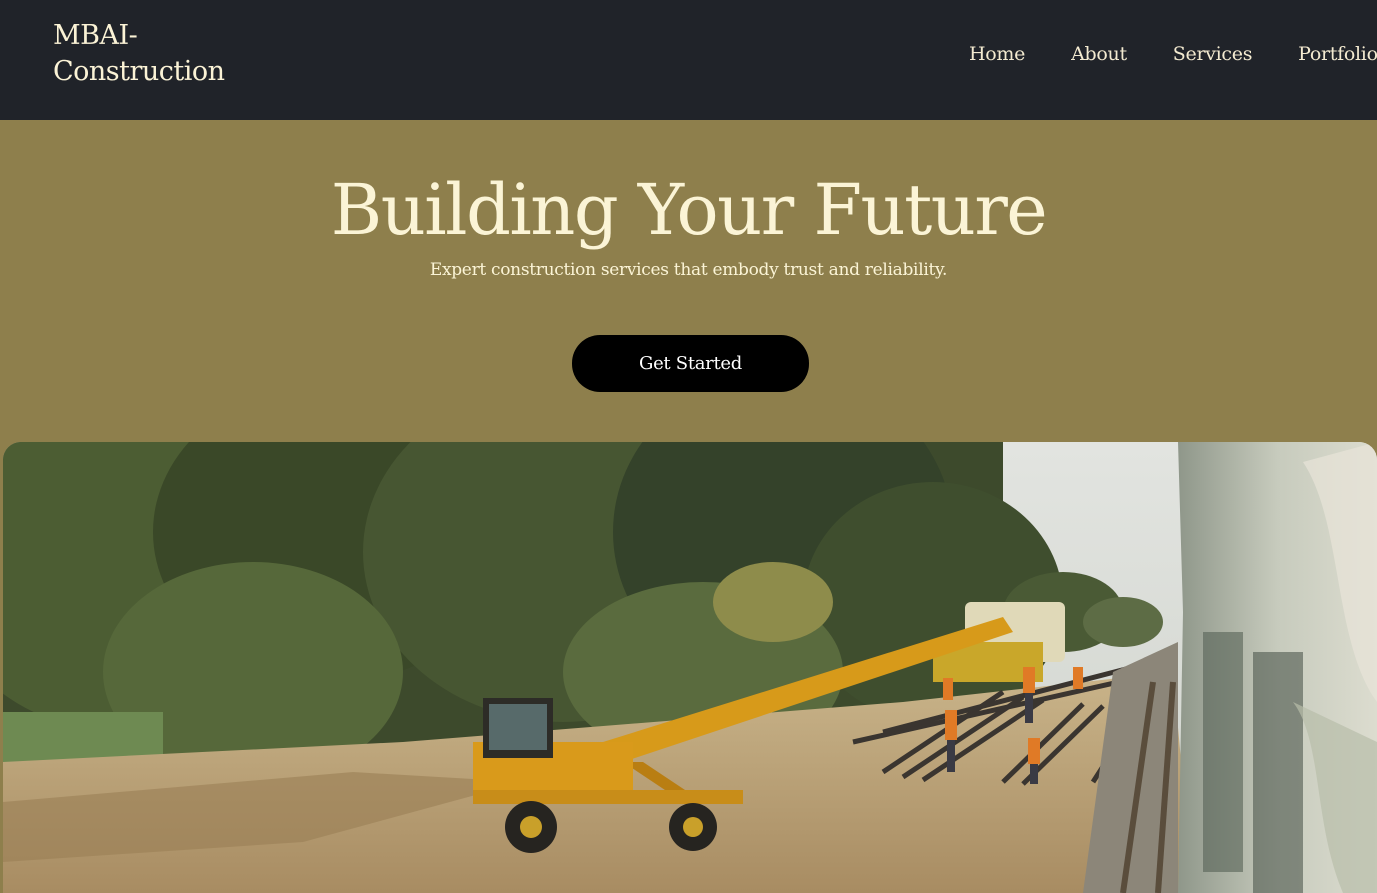 Image resolution: width=1377 pixels, height=893 pixels. Describe the element at coordinates (153, 54) in the screenshot. I see `brand-logo: MBAI- Construction` at that location.